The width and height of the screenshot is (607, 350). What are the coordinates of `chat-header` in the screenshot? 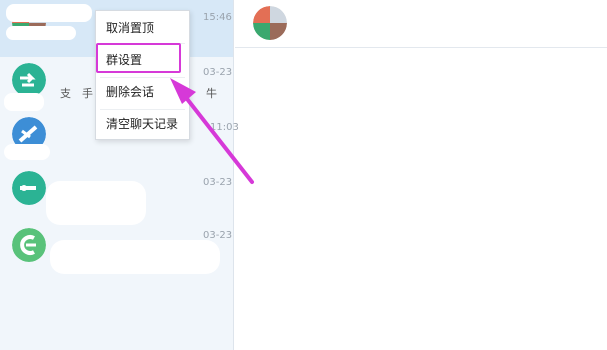 It's located at (421, 24).